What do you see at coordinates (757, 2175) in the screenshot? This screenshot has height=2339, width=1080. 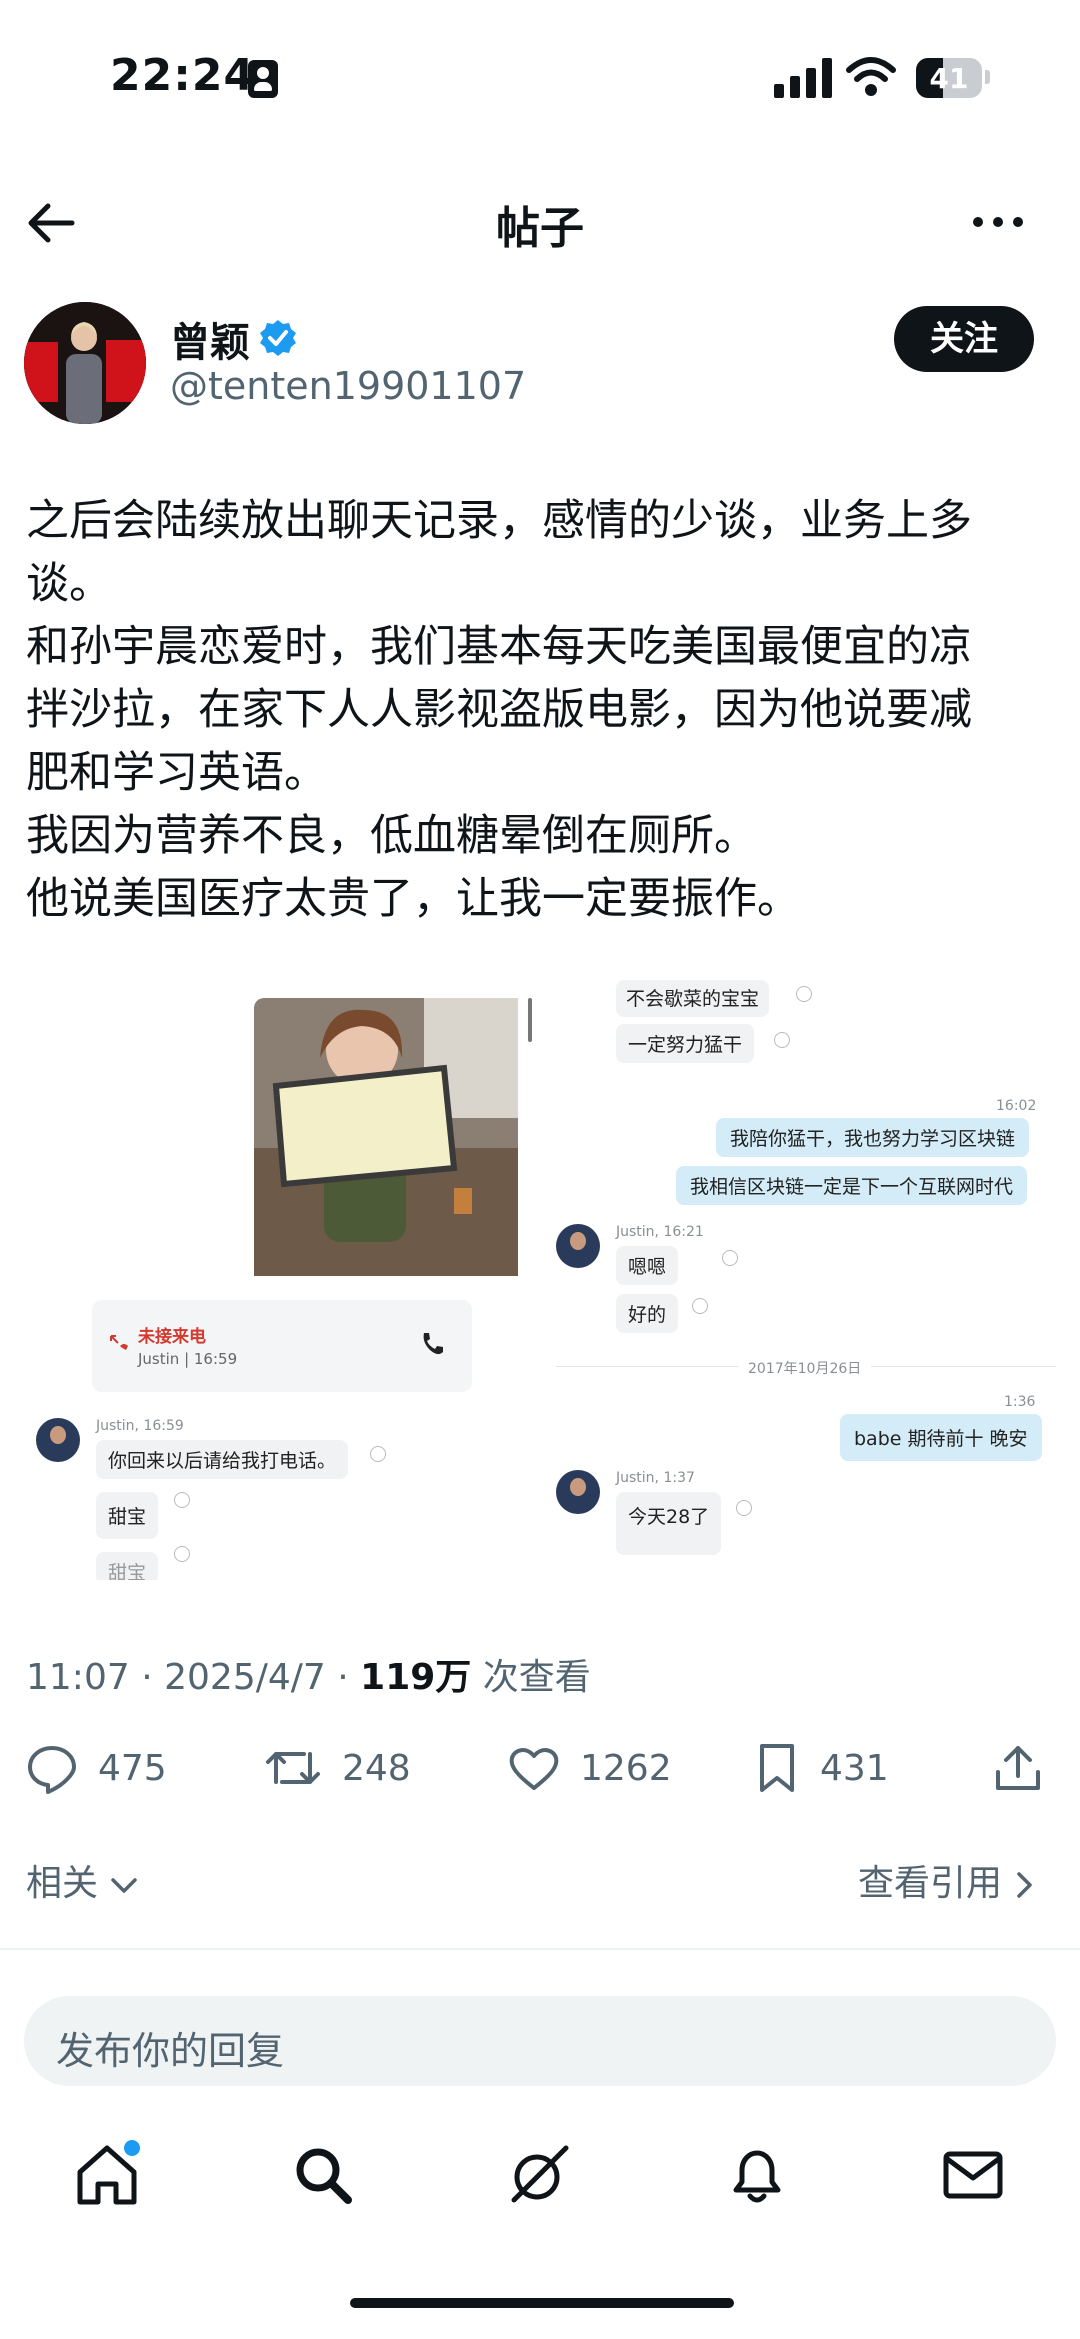 I see `notifications-icon` at bounding box center [757, 2175].